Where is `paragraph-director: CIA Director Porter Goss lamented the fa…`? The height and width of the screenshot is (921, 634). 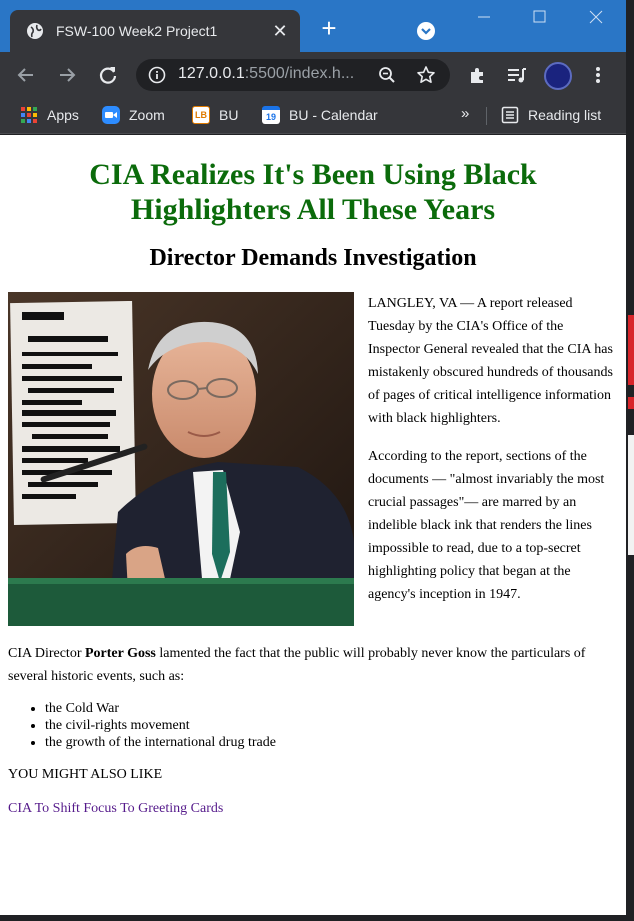
paragraph-director: CIA Director Porter Goss lamented the fa… is located at coordinates (313, 665).